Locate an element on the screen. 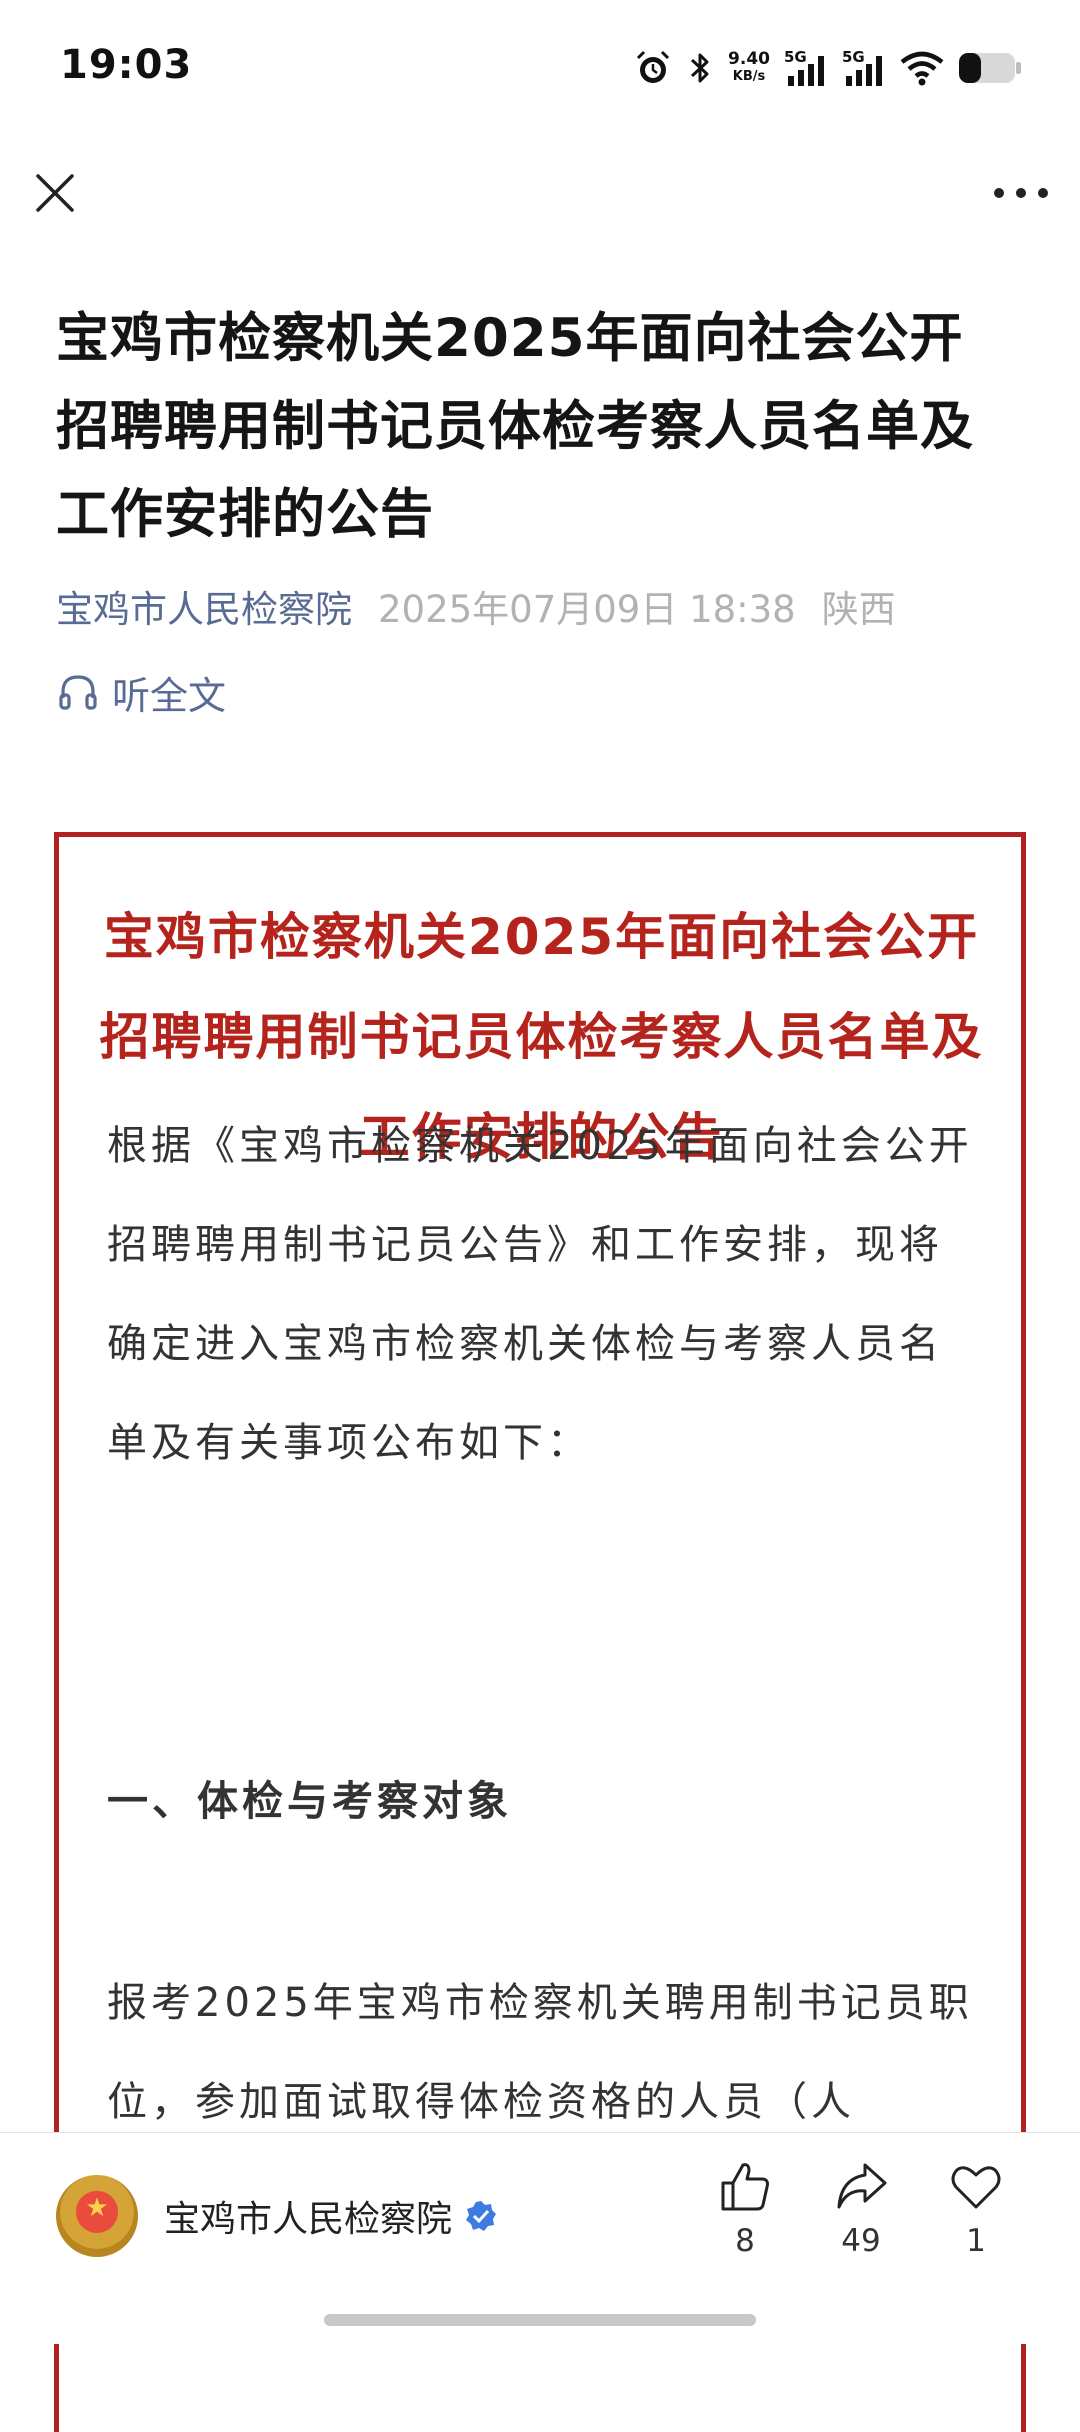 The width and height of the screenshot is (1080, 2432). author-link: 宝鸡市人民检察院 is located at coordinates (204, 609).